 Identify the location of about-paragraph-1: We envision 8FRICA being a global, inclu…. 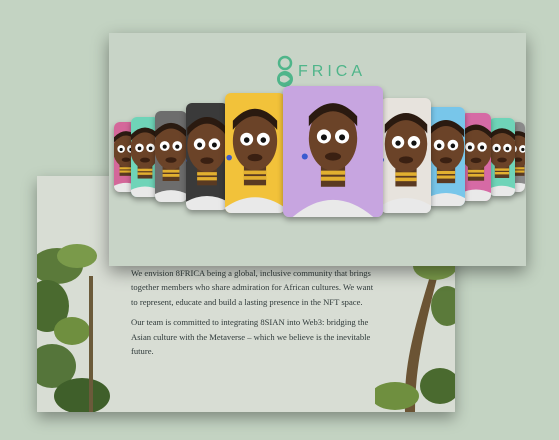
(252, 287).